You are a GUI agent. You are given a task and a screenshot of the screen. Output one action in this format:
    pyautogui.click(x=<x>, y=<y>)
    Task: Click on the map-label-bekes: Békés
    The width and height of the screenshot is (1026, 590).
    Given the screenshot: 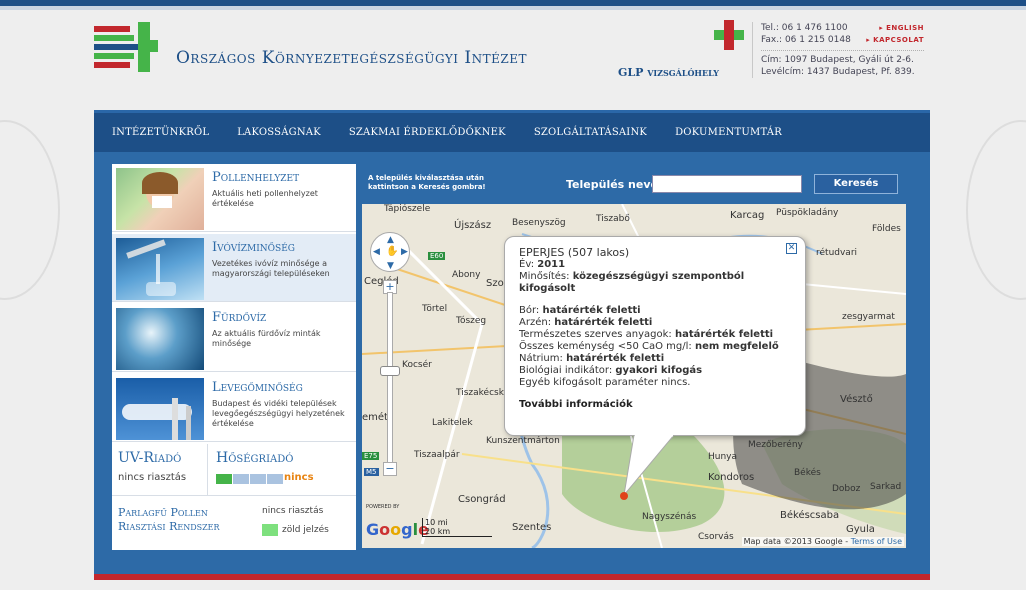 What is the action you would take?
    pyautogui.click(x=807, y=473)
    